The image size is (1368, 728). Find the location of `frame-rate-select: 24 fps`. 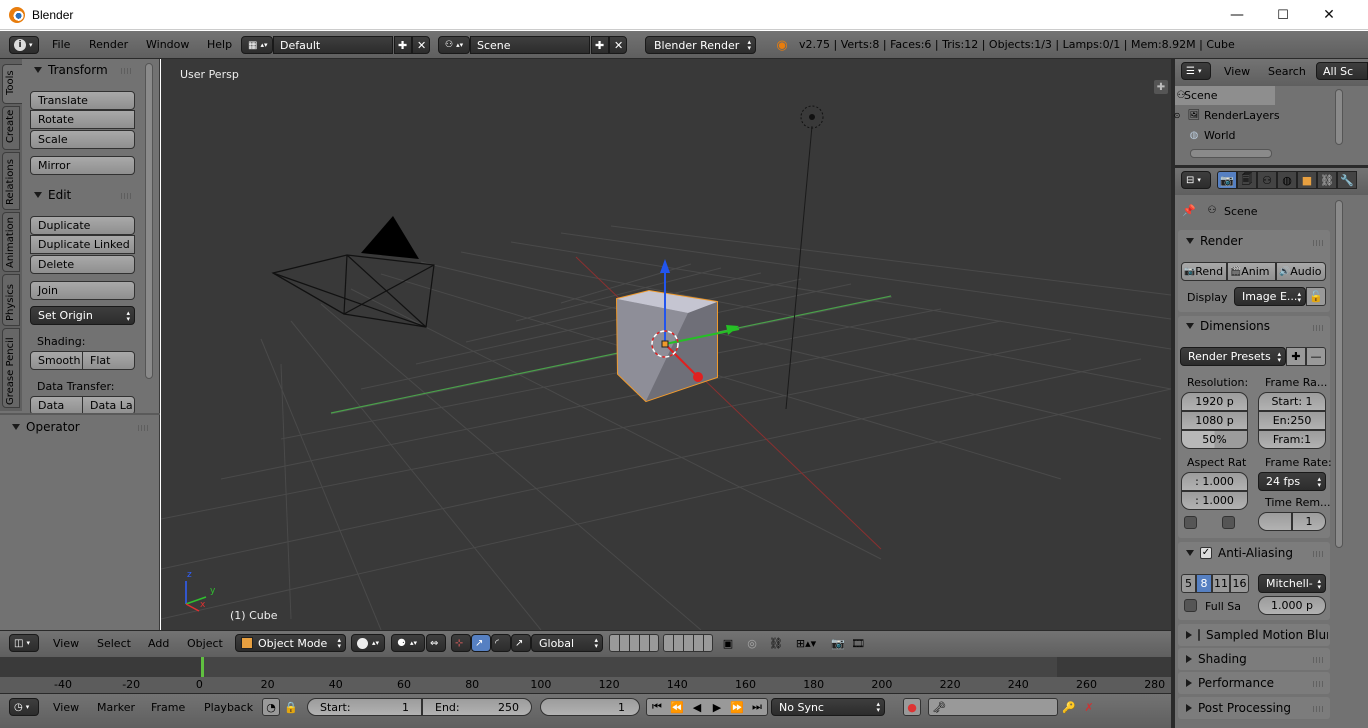

frame-rate-select: 24 fps is located at coordinates (1292, 481).